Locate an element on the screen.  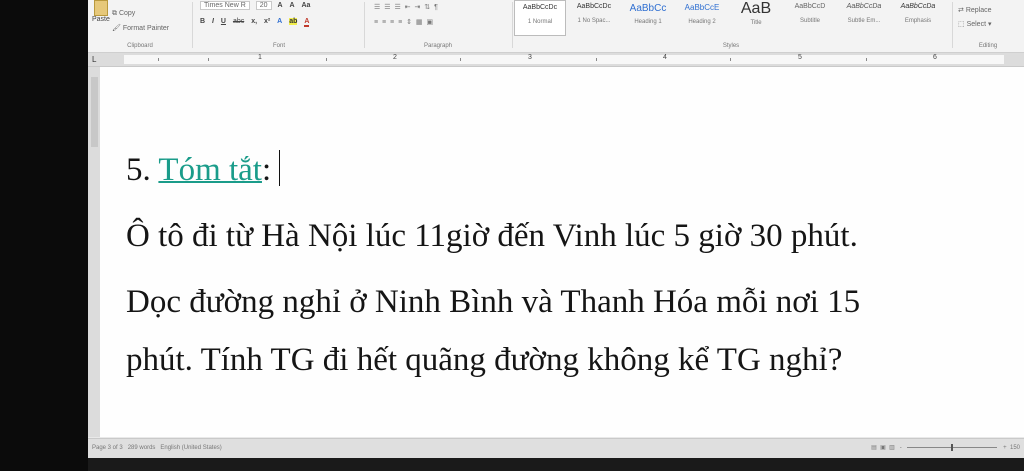
vertical-ruler is located at coordinates (94, 252).